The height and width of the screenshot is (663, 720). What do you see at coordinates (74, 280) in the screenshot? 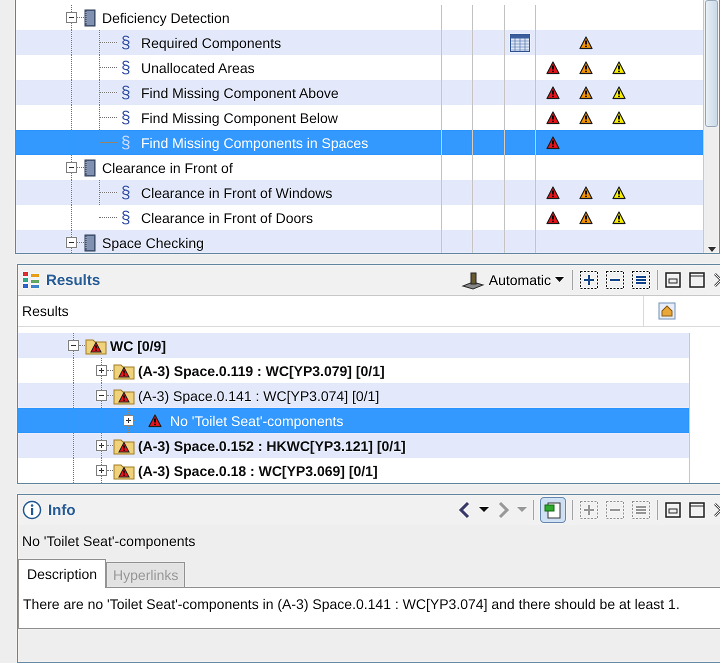
I see `panel-title: Results` at bounding box center [74, 280].